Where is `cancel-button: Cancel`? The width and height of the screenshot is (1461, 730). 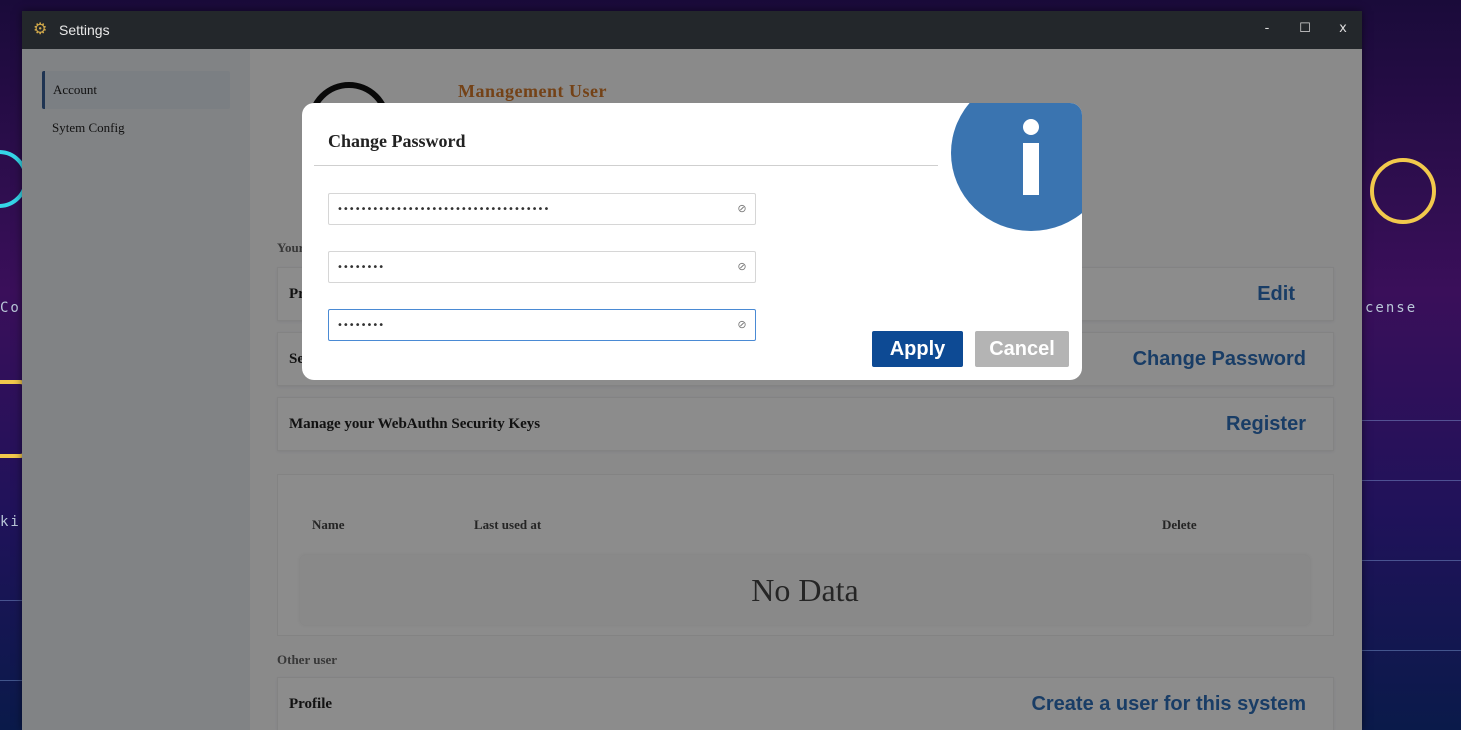 cancel-button: Cancel is located at coordinates (1022, 349).